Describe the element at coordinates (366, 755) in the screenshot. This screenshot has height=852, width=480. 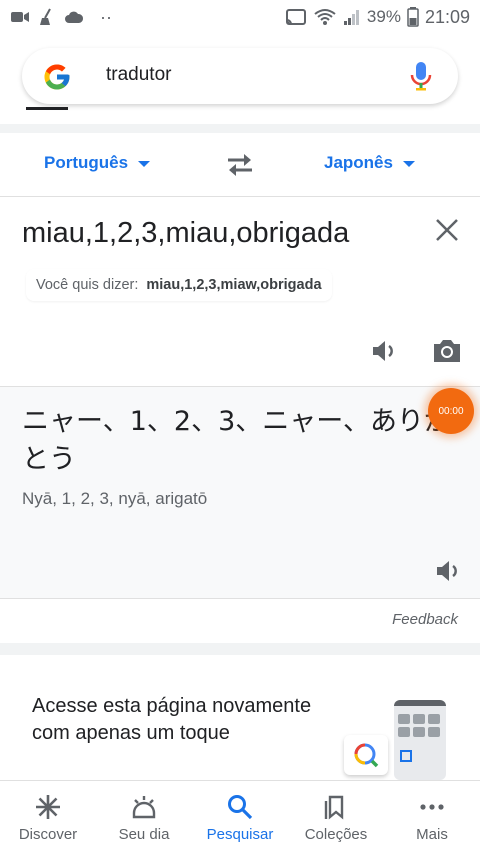
I see `google-lens-icon` at that location.